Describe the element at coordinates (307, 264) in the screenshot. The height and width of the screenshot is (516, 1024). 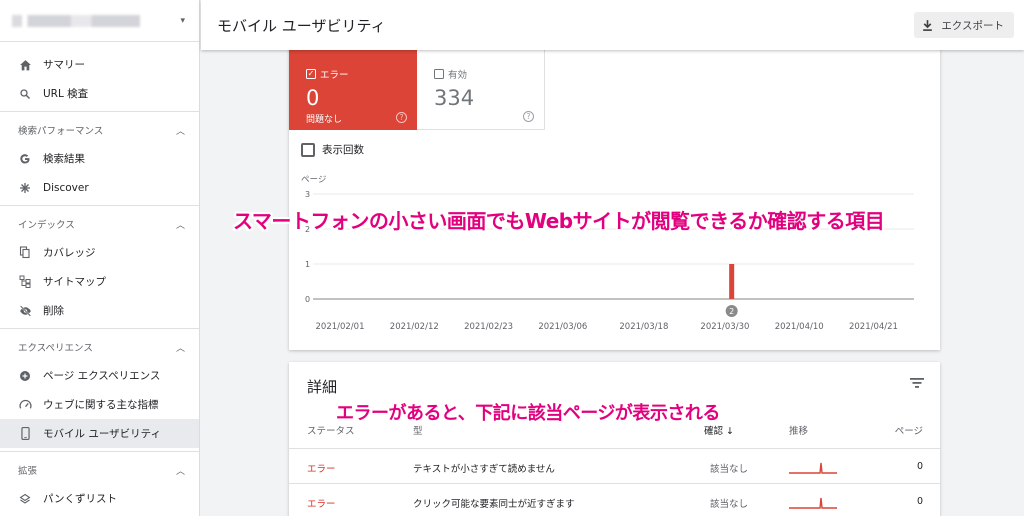
I see `y-tick-label: 1` at that location.